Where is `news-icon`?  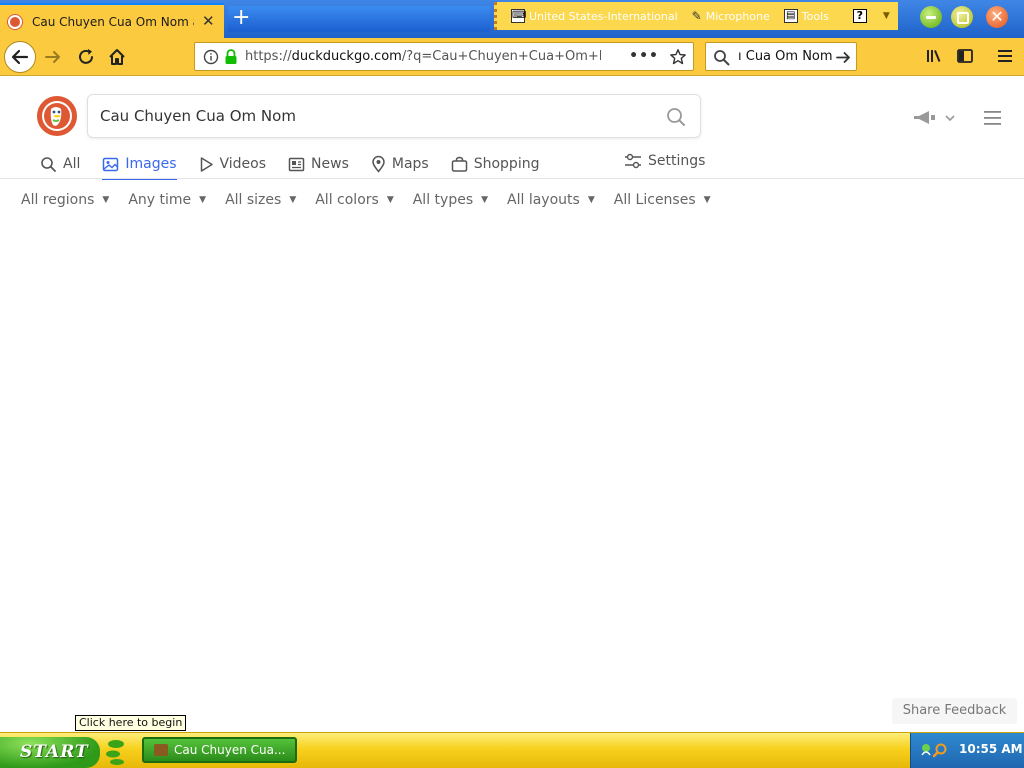 news-icon is located at coordinates (296, 164).